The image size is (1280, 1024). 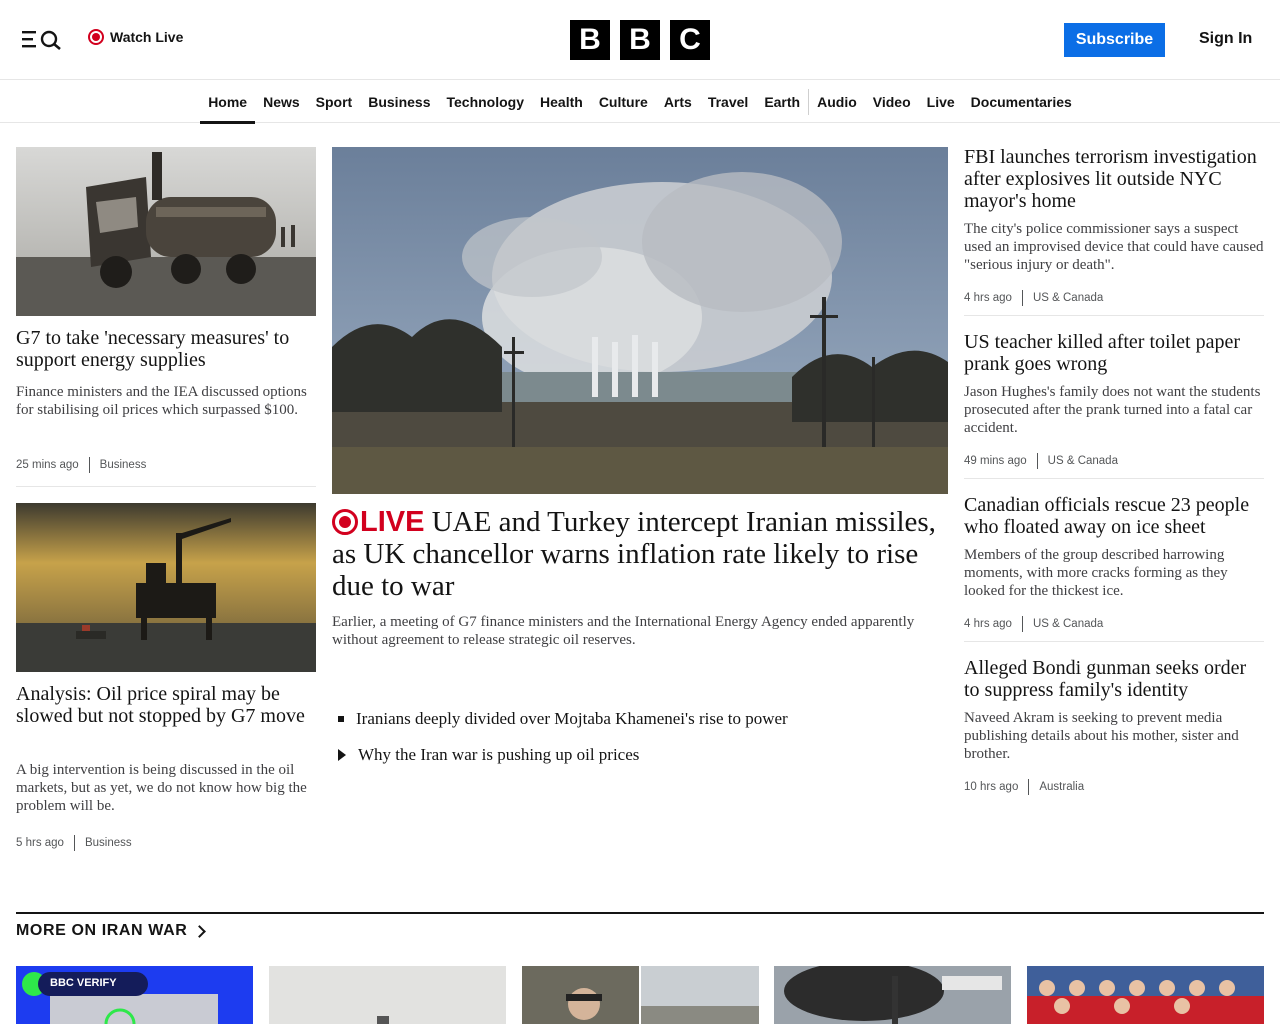 I want to click on oil-platform-image, so click(x=166, y=587).